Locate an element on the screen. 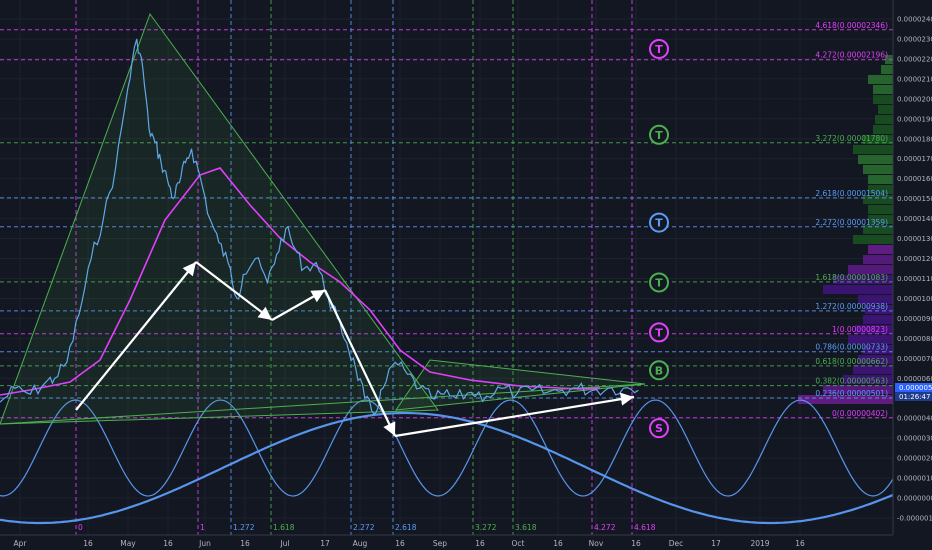  y-tick-label: 0.00000300 is located at coordinates (914, 439).